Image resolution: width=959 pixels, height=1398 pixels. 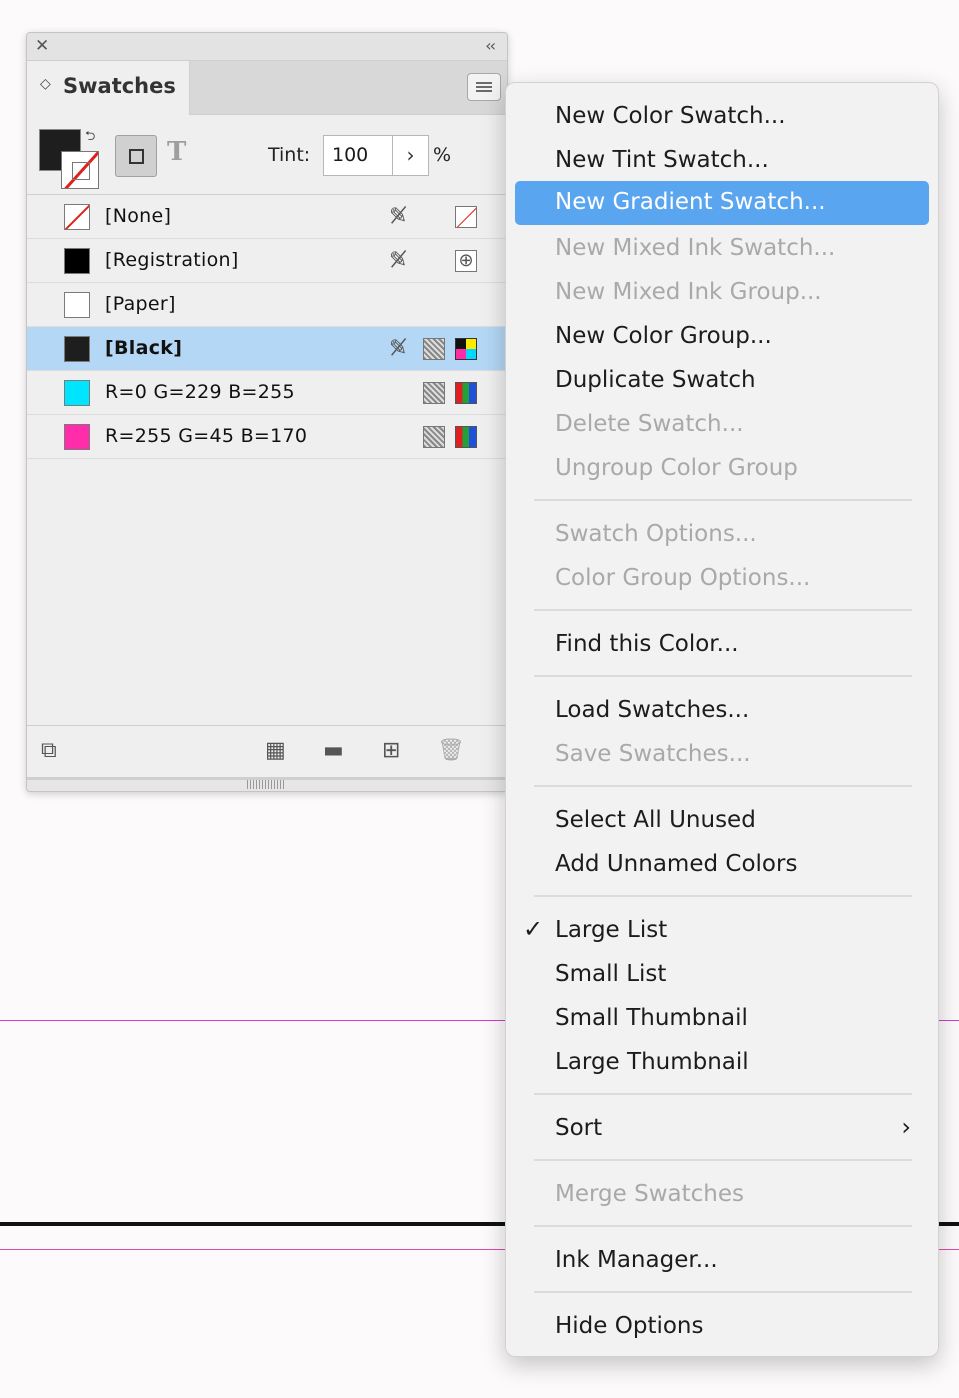 What do you see at coordinates (140, 304) in the screenshot?
I see `swatch-name: [Paper]` at bounding box center [140, 304].